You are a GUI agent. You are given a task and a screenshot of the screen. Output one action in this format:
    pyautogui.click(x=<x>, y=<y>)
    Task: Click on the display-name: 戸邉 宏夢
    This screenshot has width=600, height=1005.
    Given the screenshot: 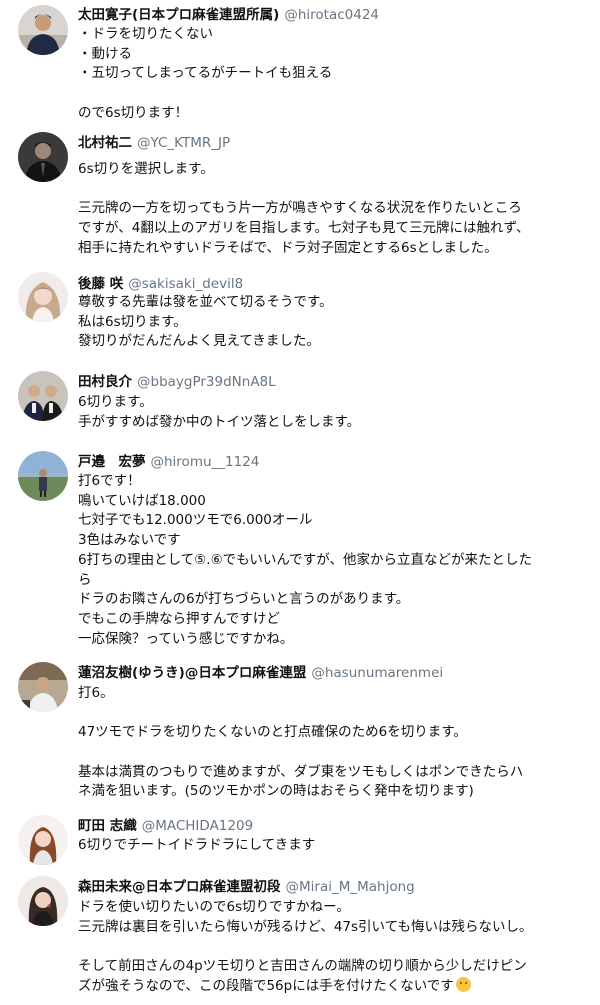 What is the action you would take?
    pyautogui.click(x=112, y=462)
    